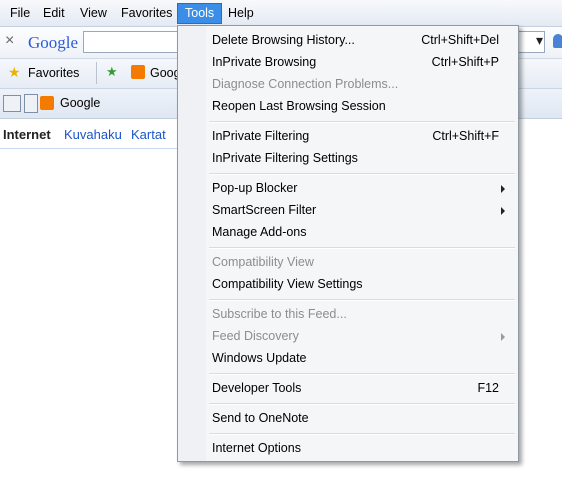 This screenshot has width=562, height=487. Describe the element at coordinates (460, 40) in the screenshot. I see `menu-item-shortcut: Ctrl+Shift+Del` at that location.